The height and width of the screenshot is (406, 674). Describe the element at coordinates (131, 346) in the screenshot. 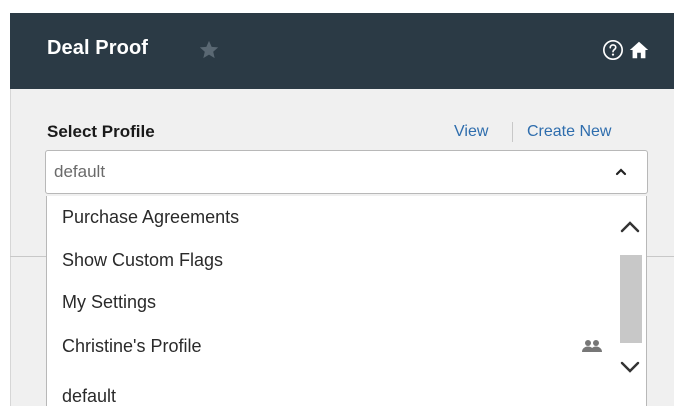

I see `dropdown-option-christines-profile: Christine's Profile` at that location.